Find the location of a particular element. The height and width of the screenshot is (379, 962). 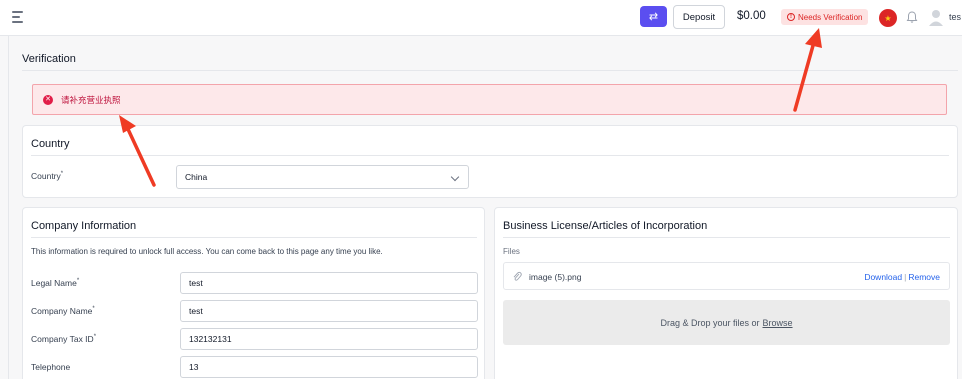

title-divider is located at coordinates (490, 70).